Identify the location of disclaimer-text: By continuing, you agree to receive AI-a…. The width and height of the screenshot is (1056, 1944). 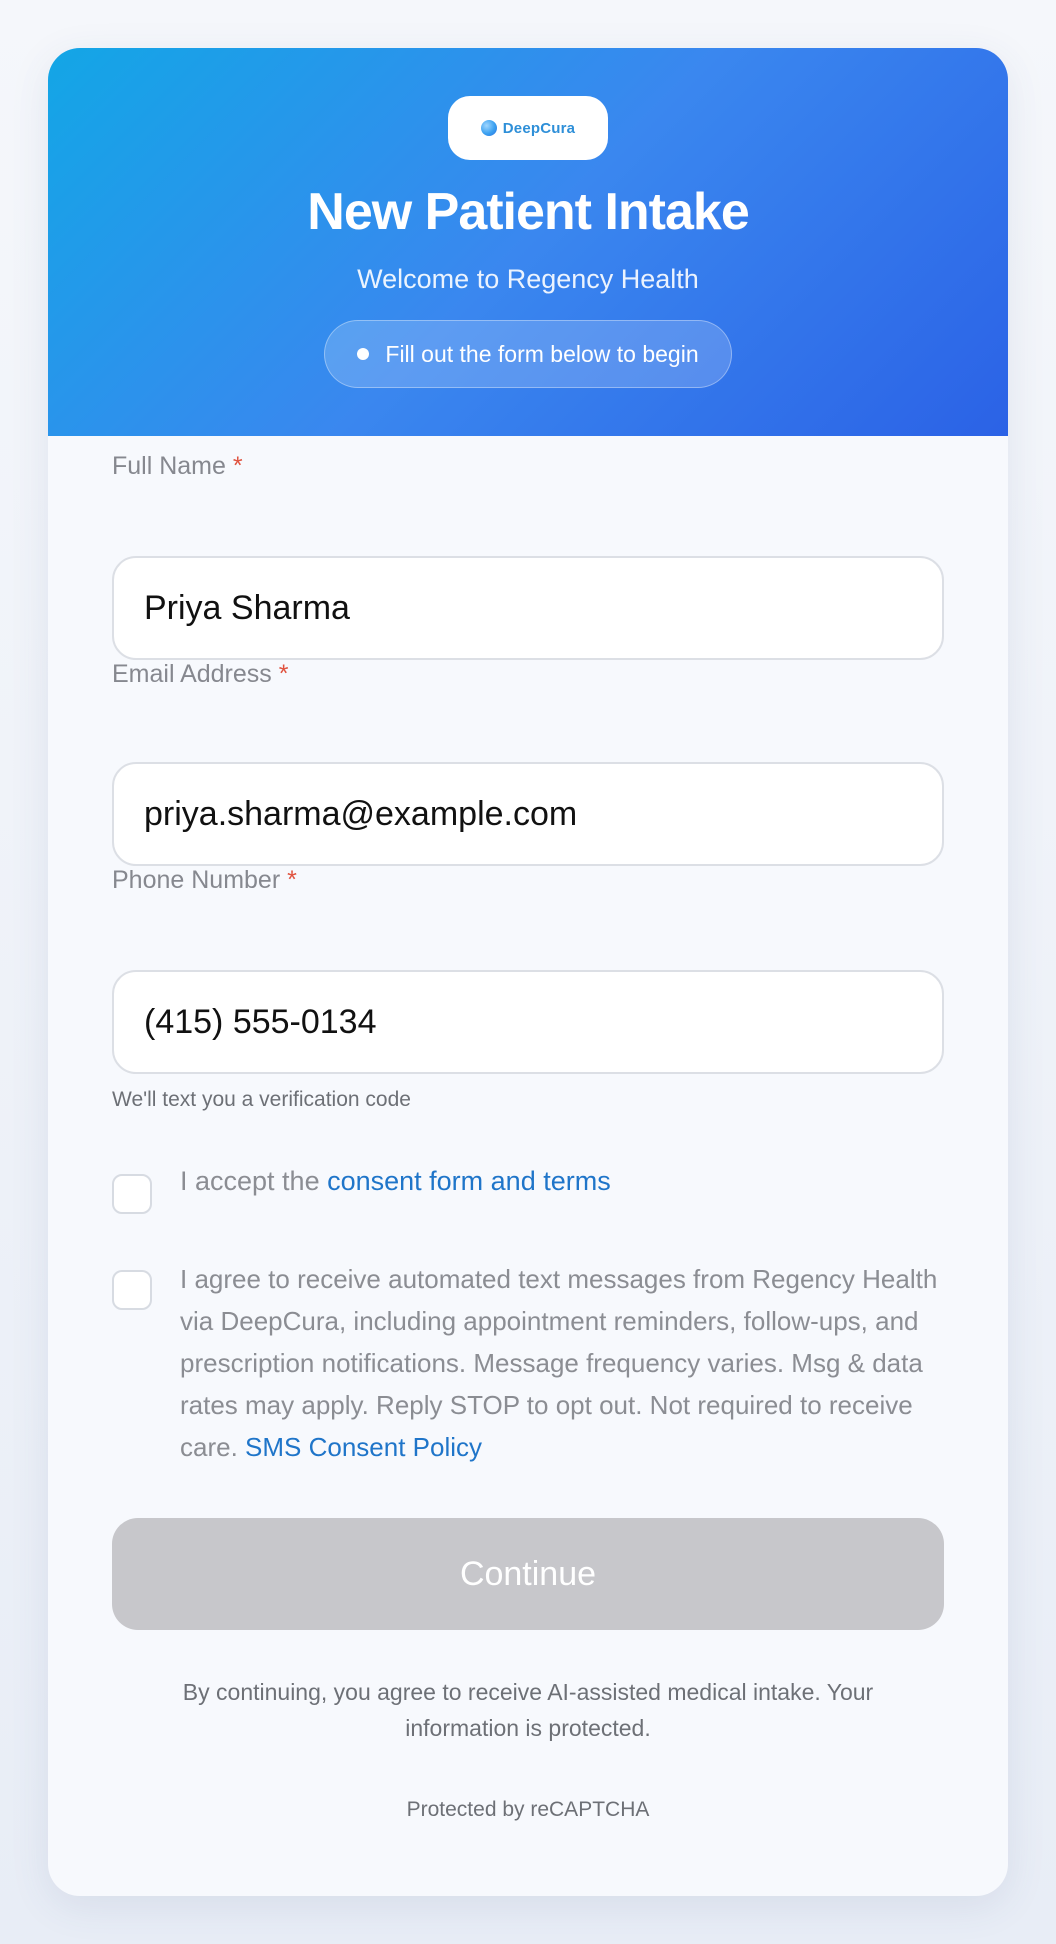
(528, 1710).